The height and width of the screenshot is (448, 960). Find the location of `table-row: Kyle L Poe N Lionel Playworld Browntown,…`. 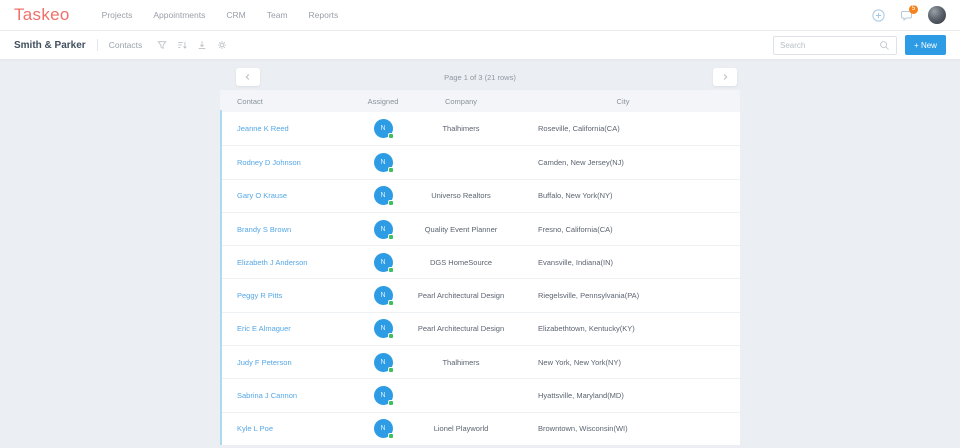

table-row: Kyle L Poe N Lionel Playworld Browntown,… is located at coordinates (480, 428).